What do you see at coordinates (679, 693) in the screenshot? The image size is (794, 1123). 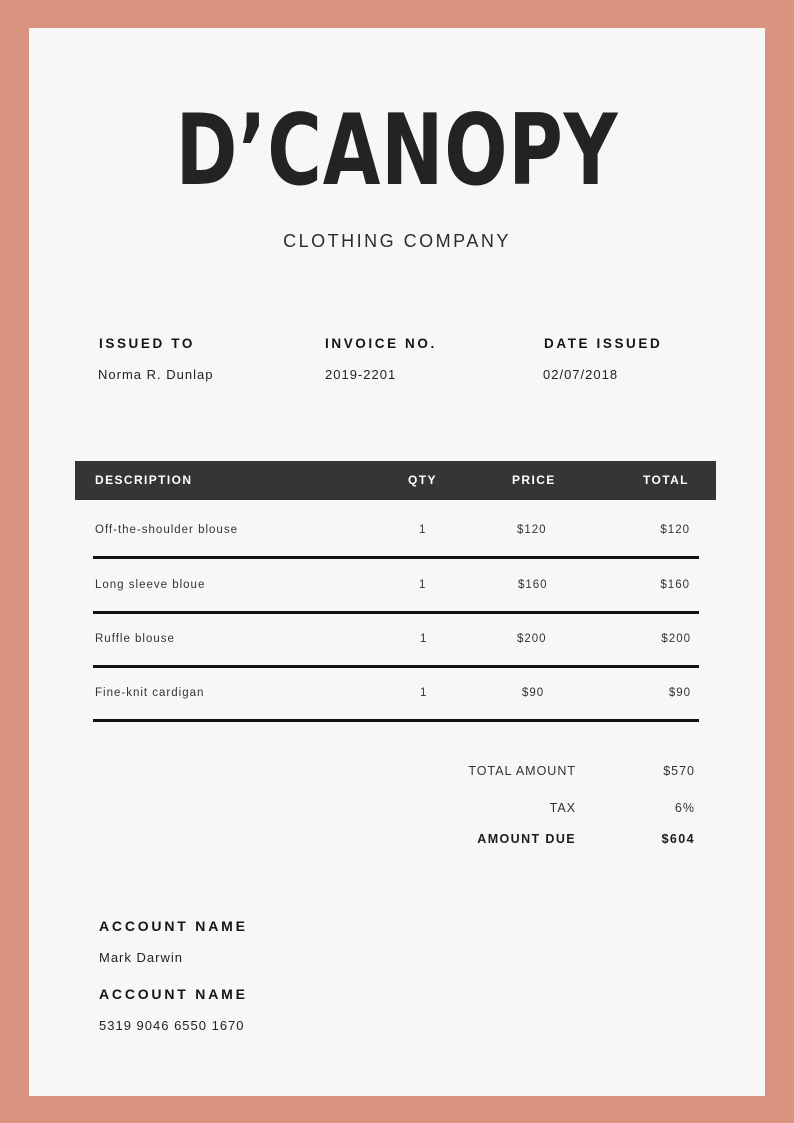 I see `row-total: $90` at bounding box center [679, 693].